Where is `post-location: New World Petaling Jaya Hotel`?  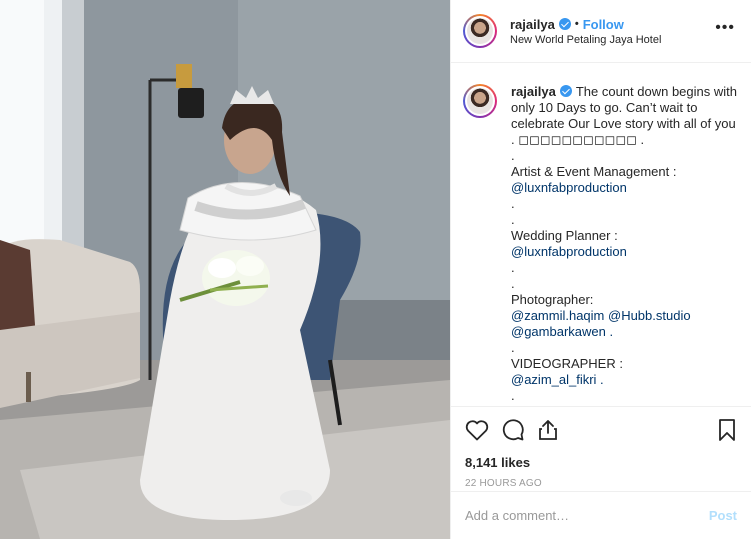 post-location: New World Petaling Jaya Hotel is located at coordinates (612, 40).